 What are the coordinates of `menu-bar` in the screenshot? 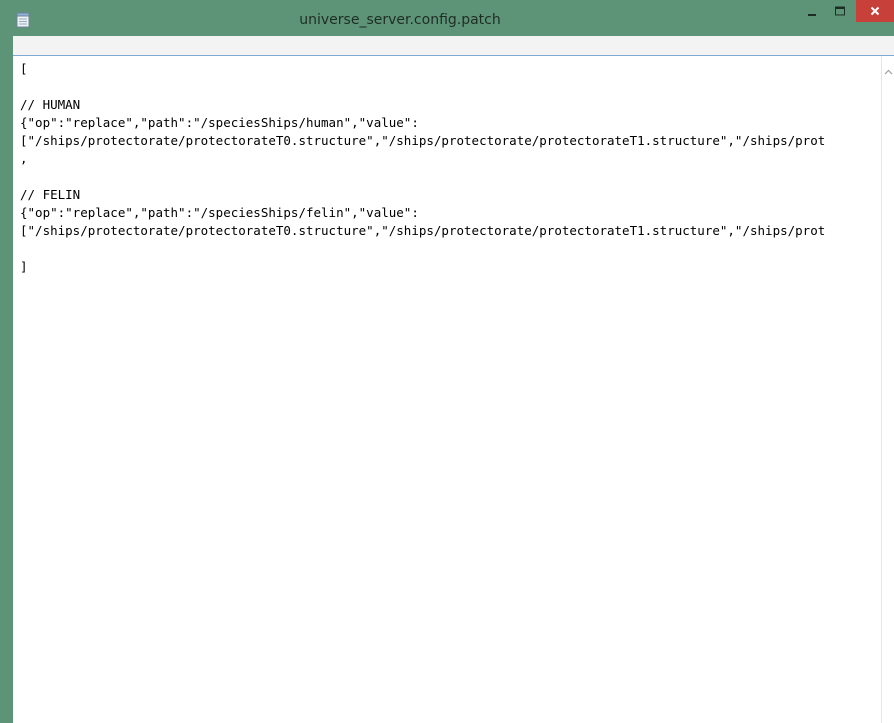 It's located at (453, 46).